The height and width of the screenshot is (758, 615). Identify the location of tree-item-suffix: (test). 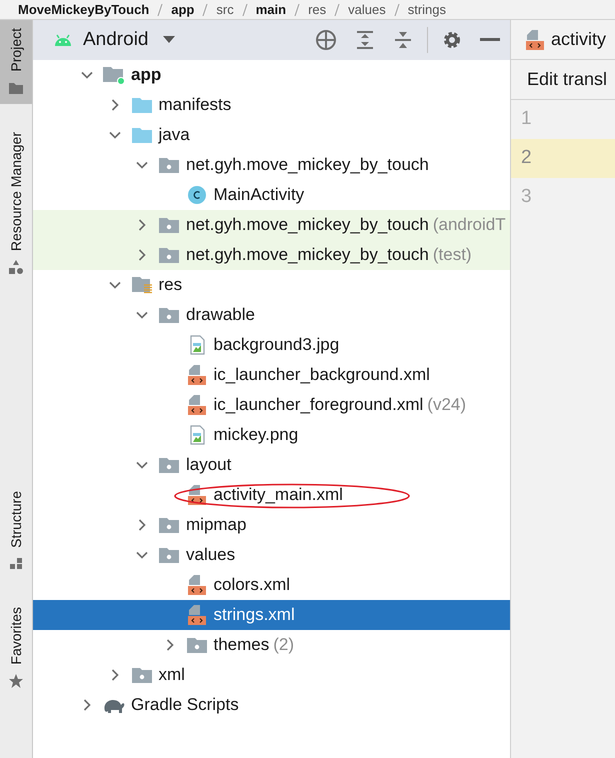
(452, 255).